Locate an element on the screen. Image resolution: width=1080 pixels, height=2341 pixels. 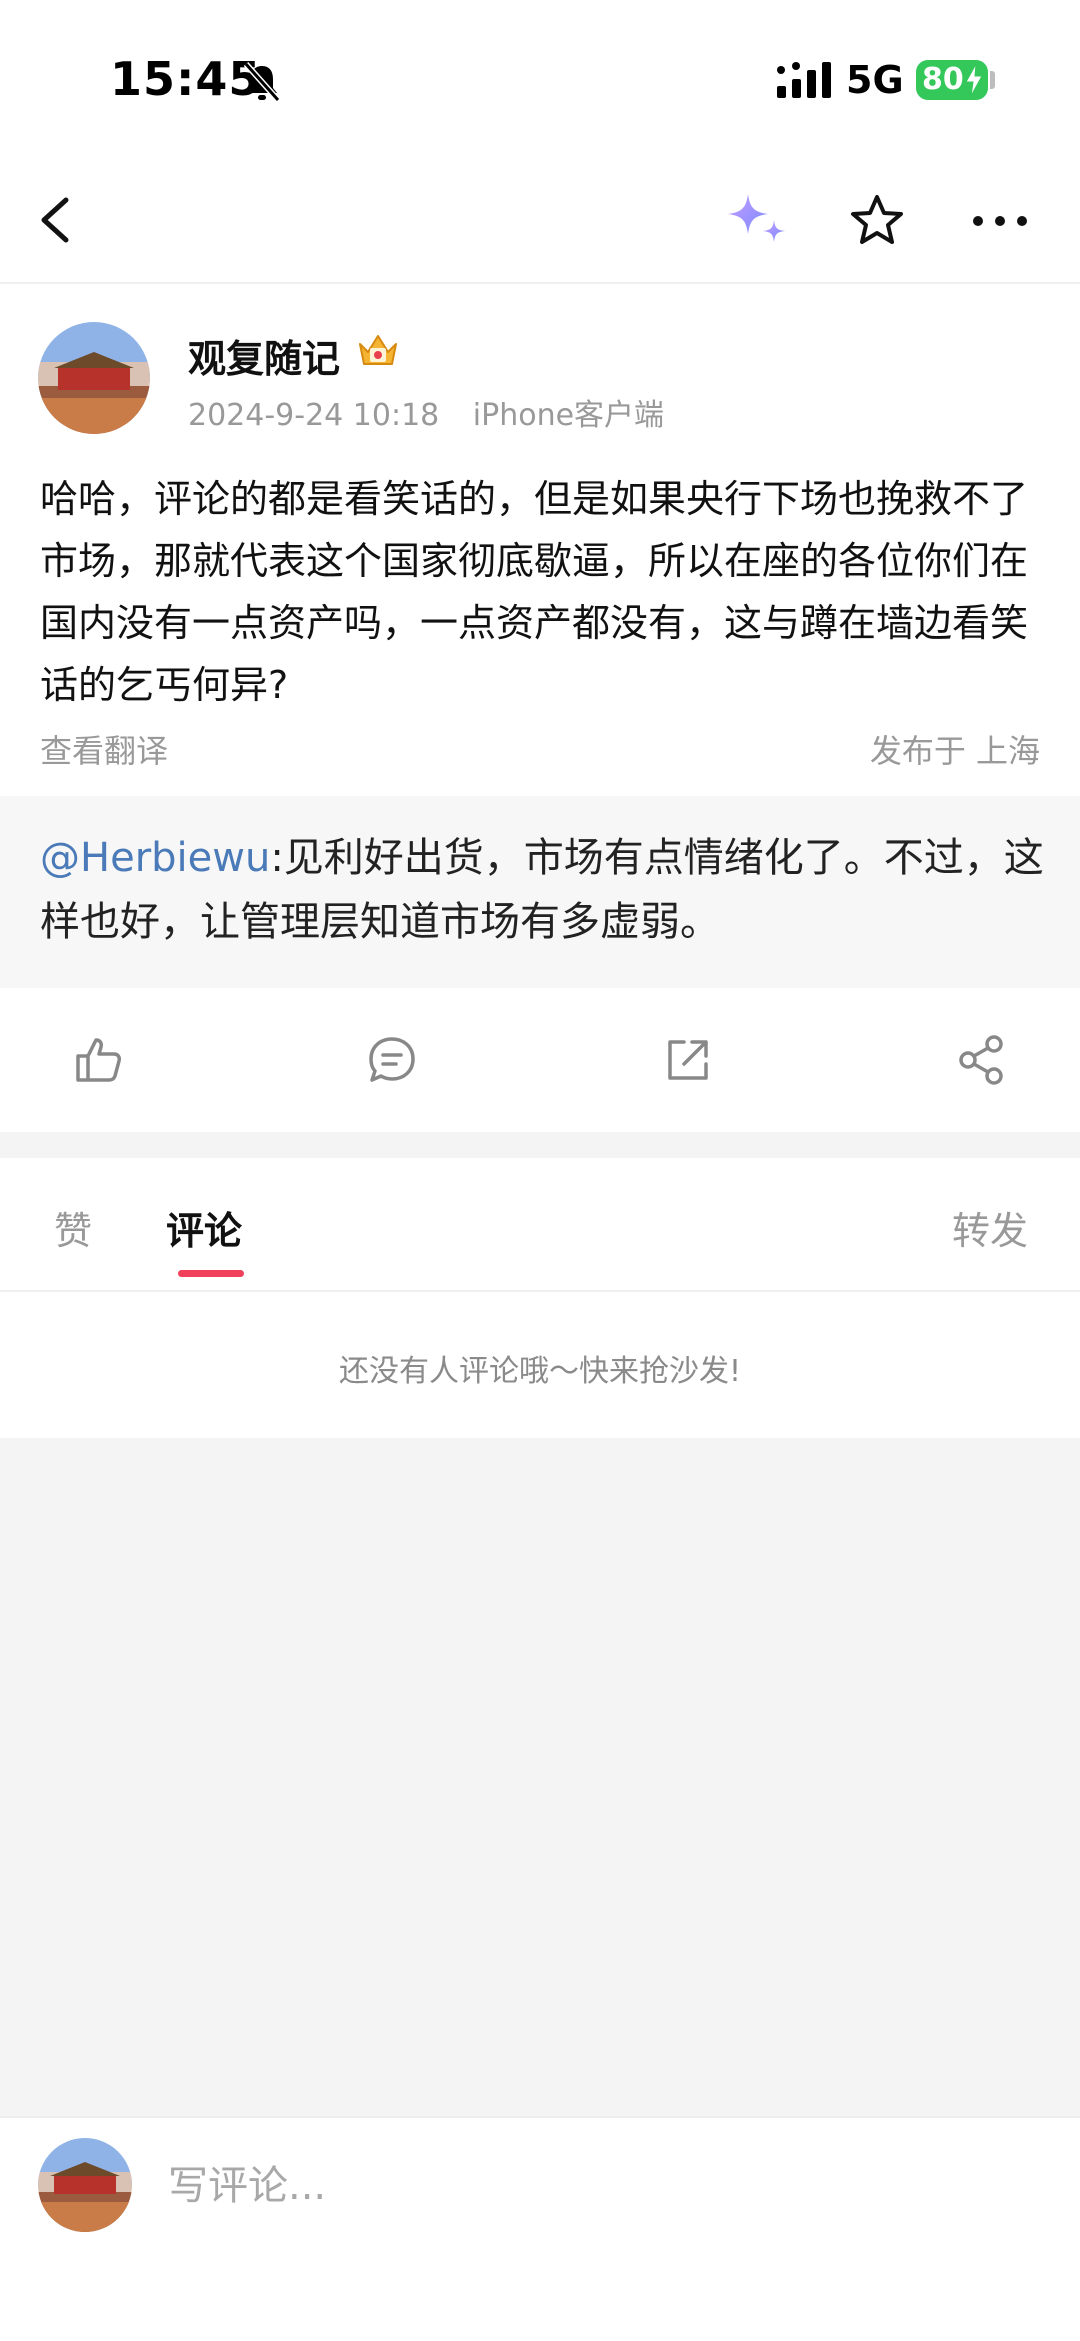
battery-tip is located at coordinates (992, 80).